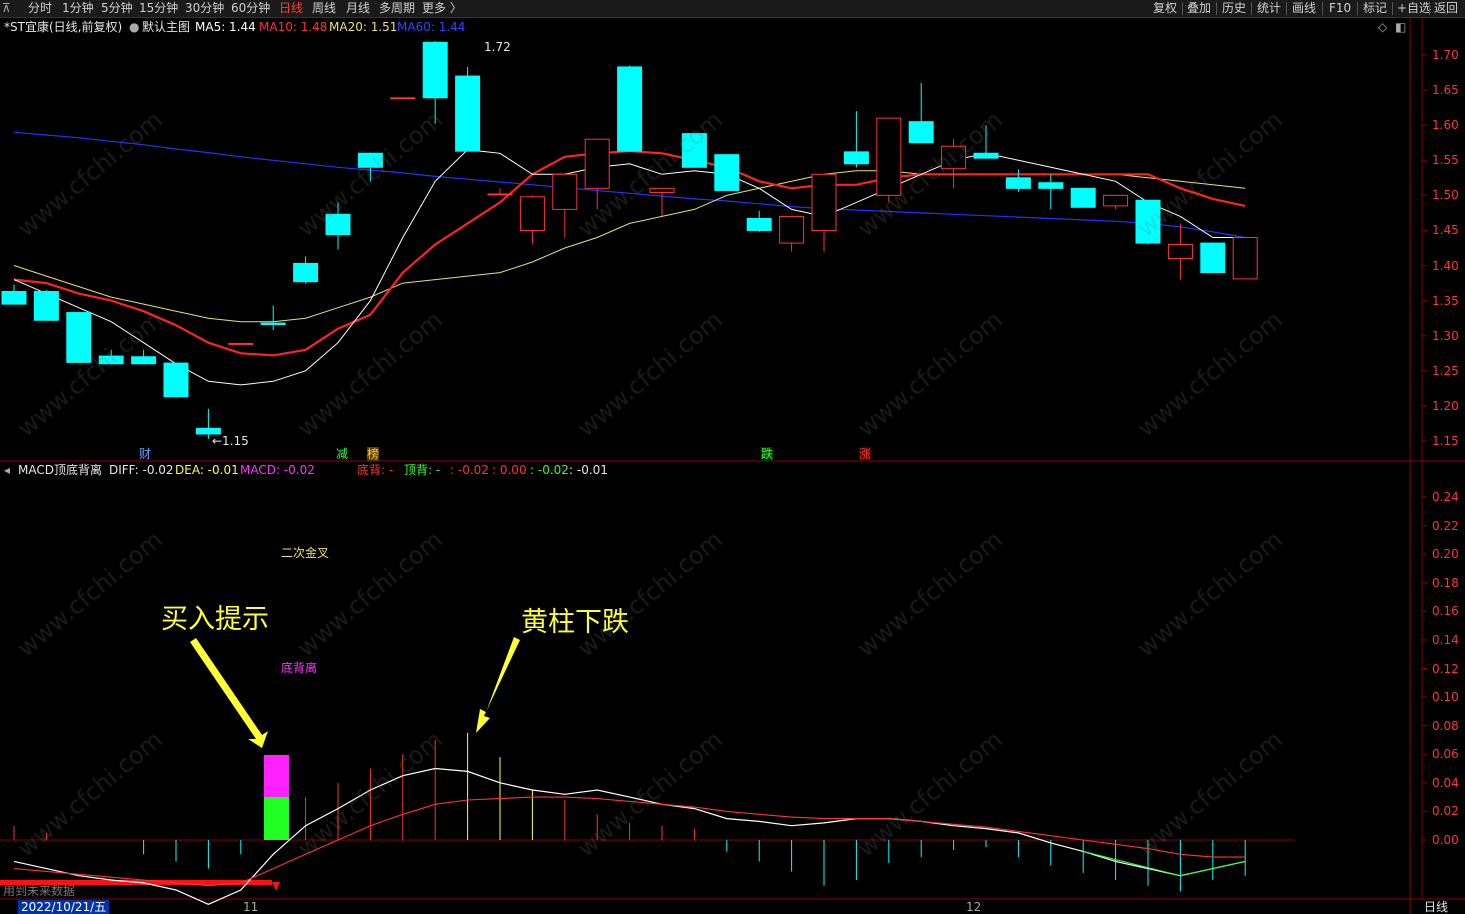 The image size is (1465, 914). I want to click on stock-title: *ST宜康(日线,前复权), so click(63, 27).